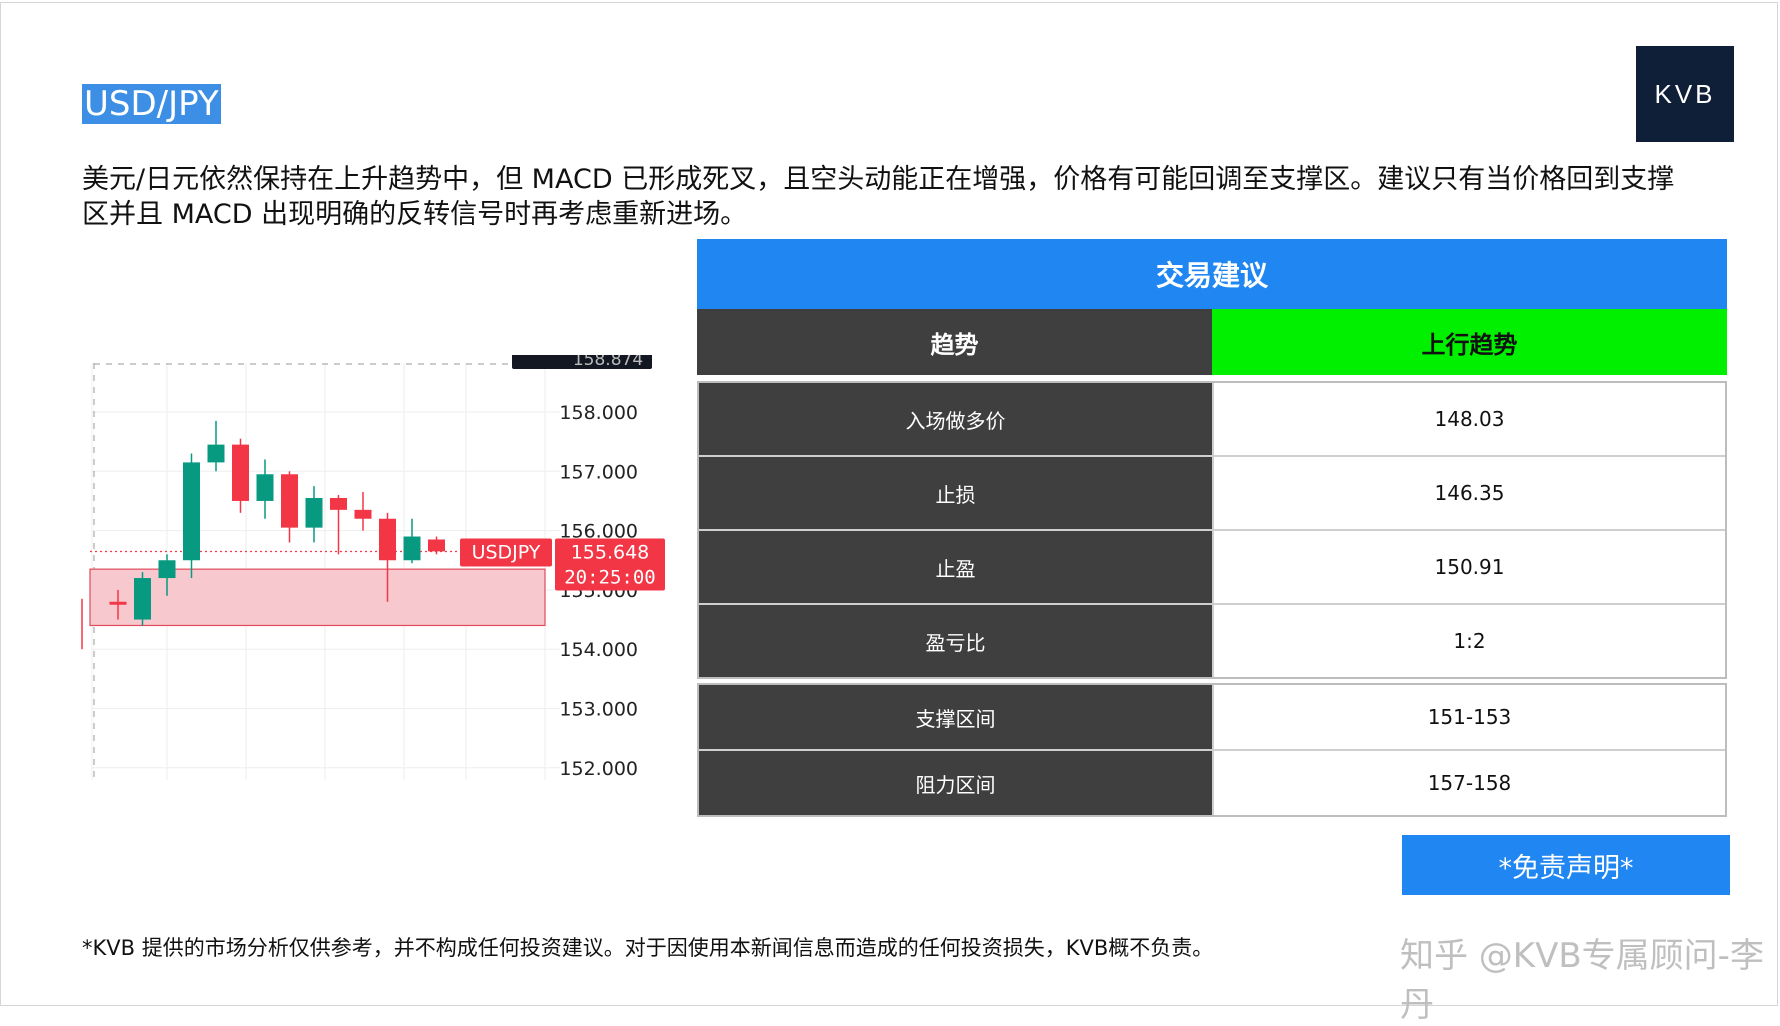 The height and width of the screenshot is (1026, 1780). I want to click on logo-text: KVB, so click(1685, 93).